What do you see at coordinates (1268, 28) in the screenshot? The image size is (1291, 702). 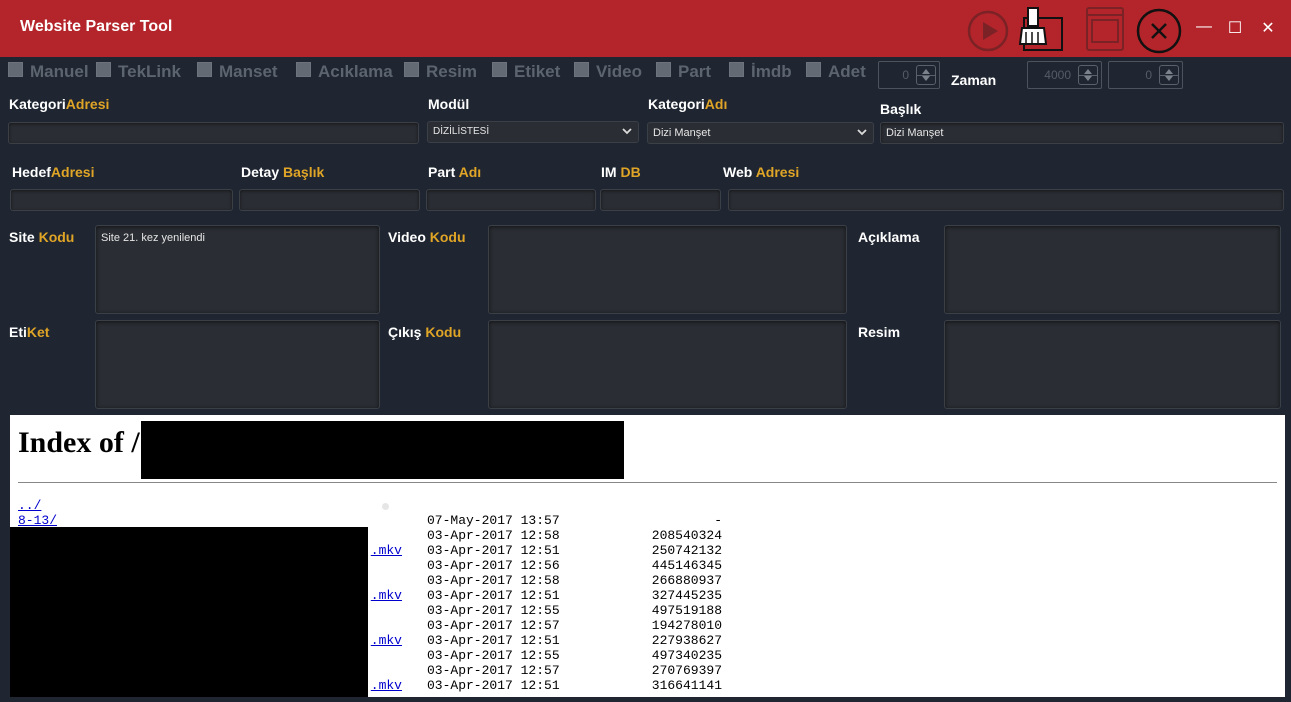 I see `close-button: ✕` at bounding box center [1268, 28].